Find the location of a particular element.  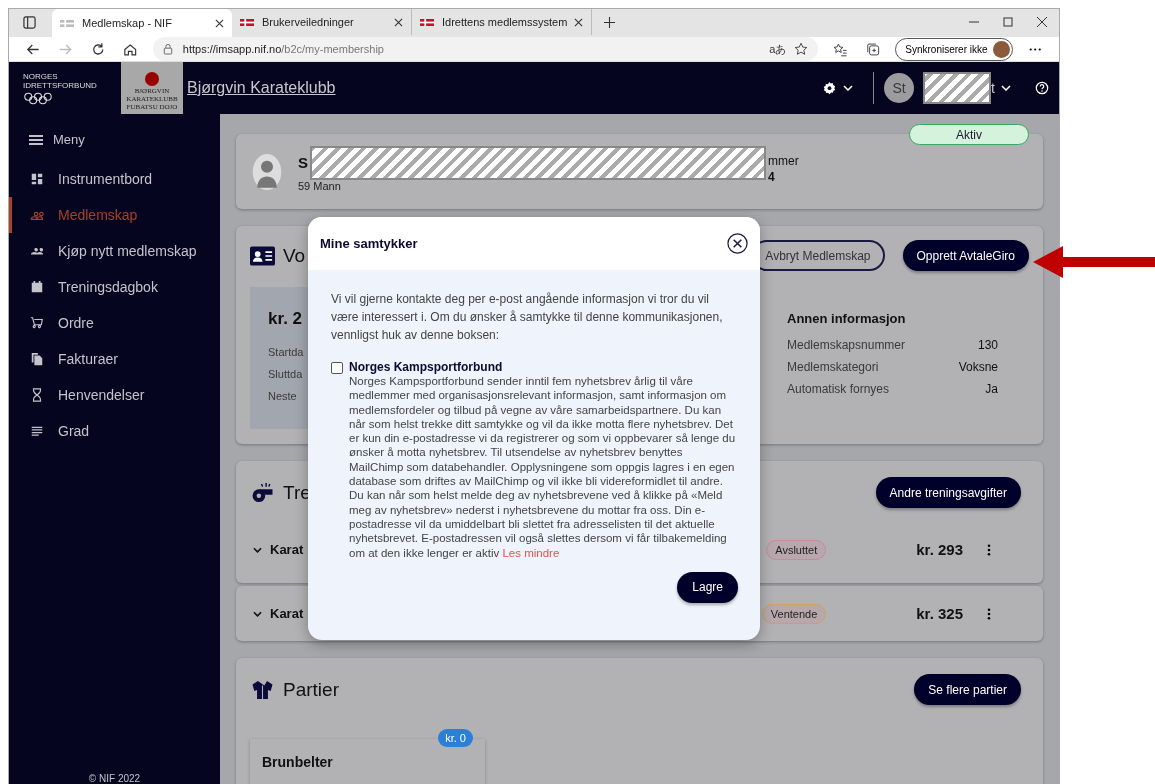

sidebar-item: Ordre is located at coordinates (114, 323).